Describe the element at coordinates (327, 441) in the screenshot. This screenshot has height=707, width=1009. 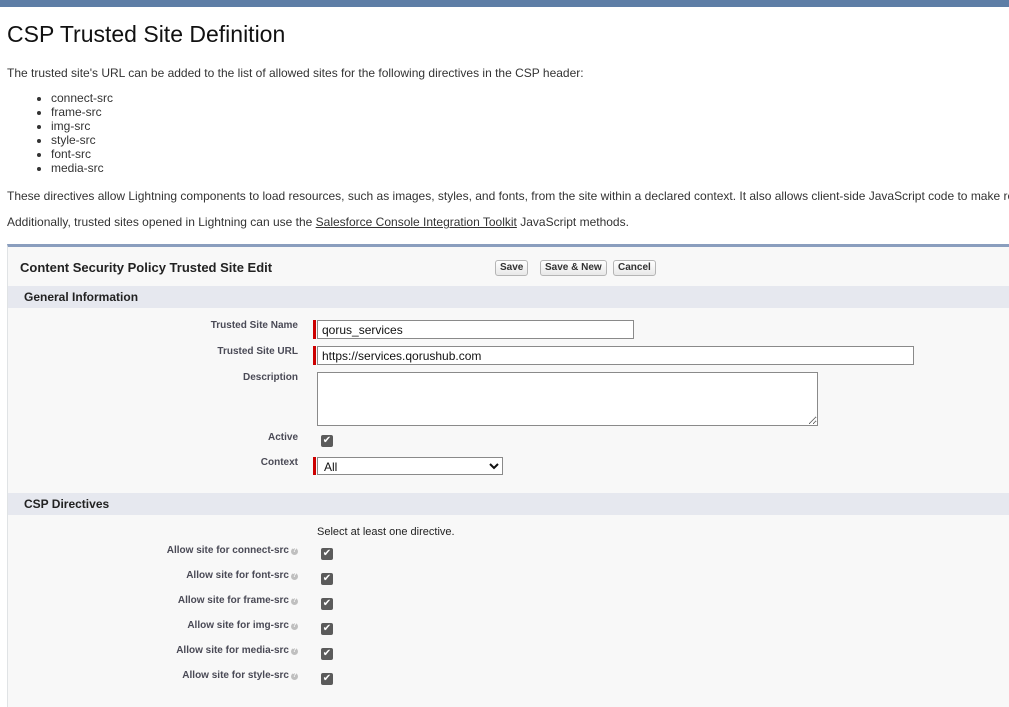
I see `active-checkbox: ✔` at that location.